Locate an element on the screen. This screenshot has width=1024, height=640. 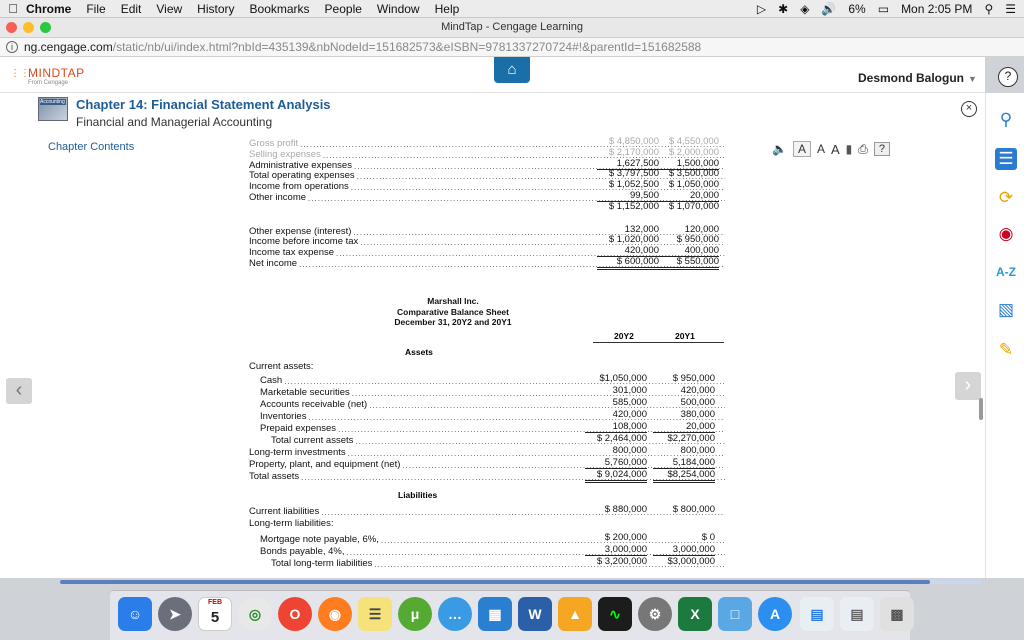
assets-heading: Assets is located at coordinates (419, 352).